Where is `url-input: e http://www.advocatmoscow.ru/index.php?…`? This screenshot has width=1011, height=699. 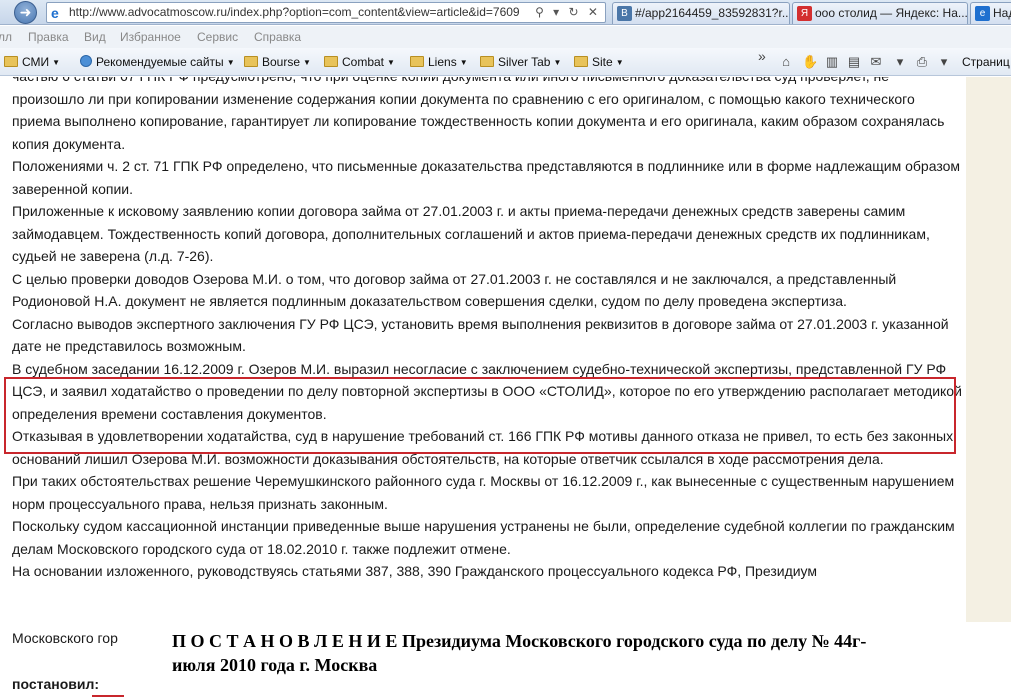 url-input: e http://www.advocatmoscow.ru/index.php?… is located at coordinates (326, 12).